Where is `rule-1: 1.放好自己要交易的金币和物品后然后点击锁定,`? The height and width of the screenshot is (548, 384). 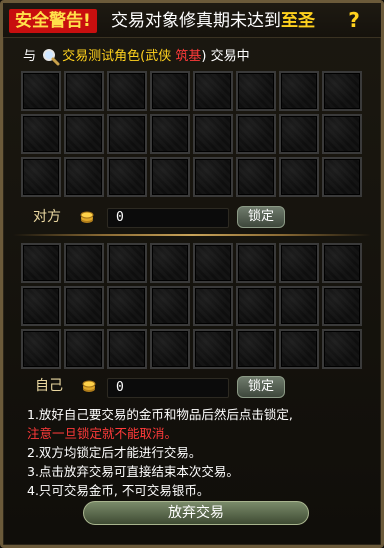 rule-1: 1.放好自己要交易的金币和物品后然后点击锁定, is located at coordinates (160, 414).